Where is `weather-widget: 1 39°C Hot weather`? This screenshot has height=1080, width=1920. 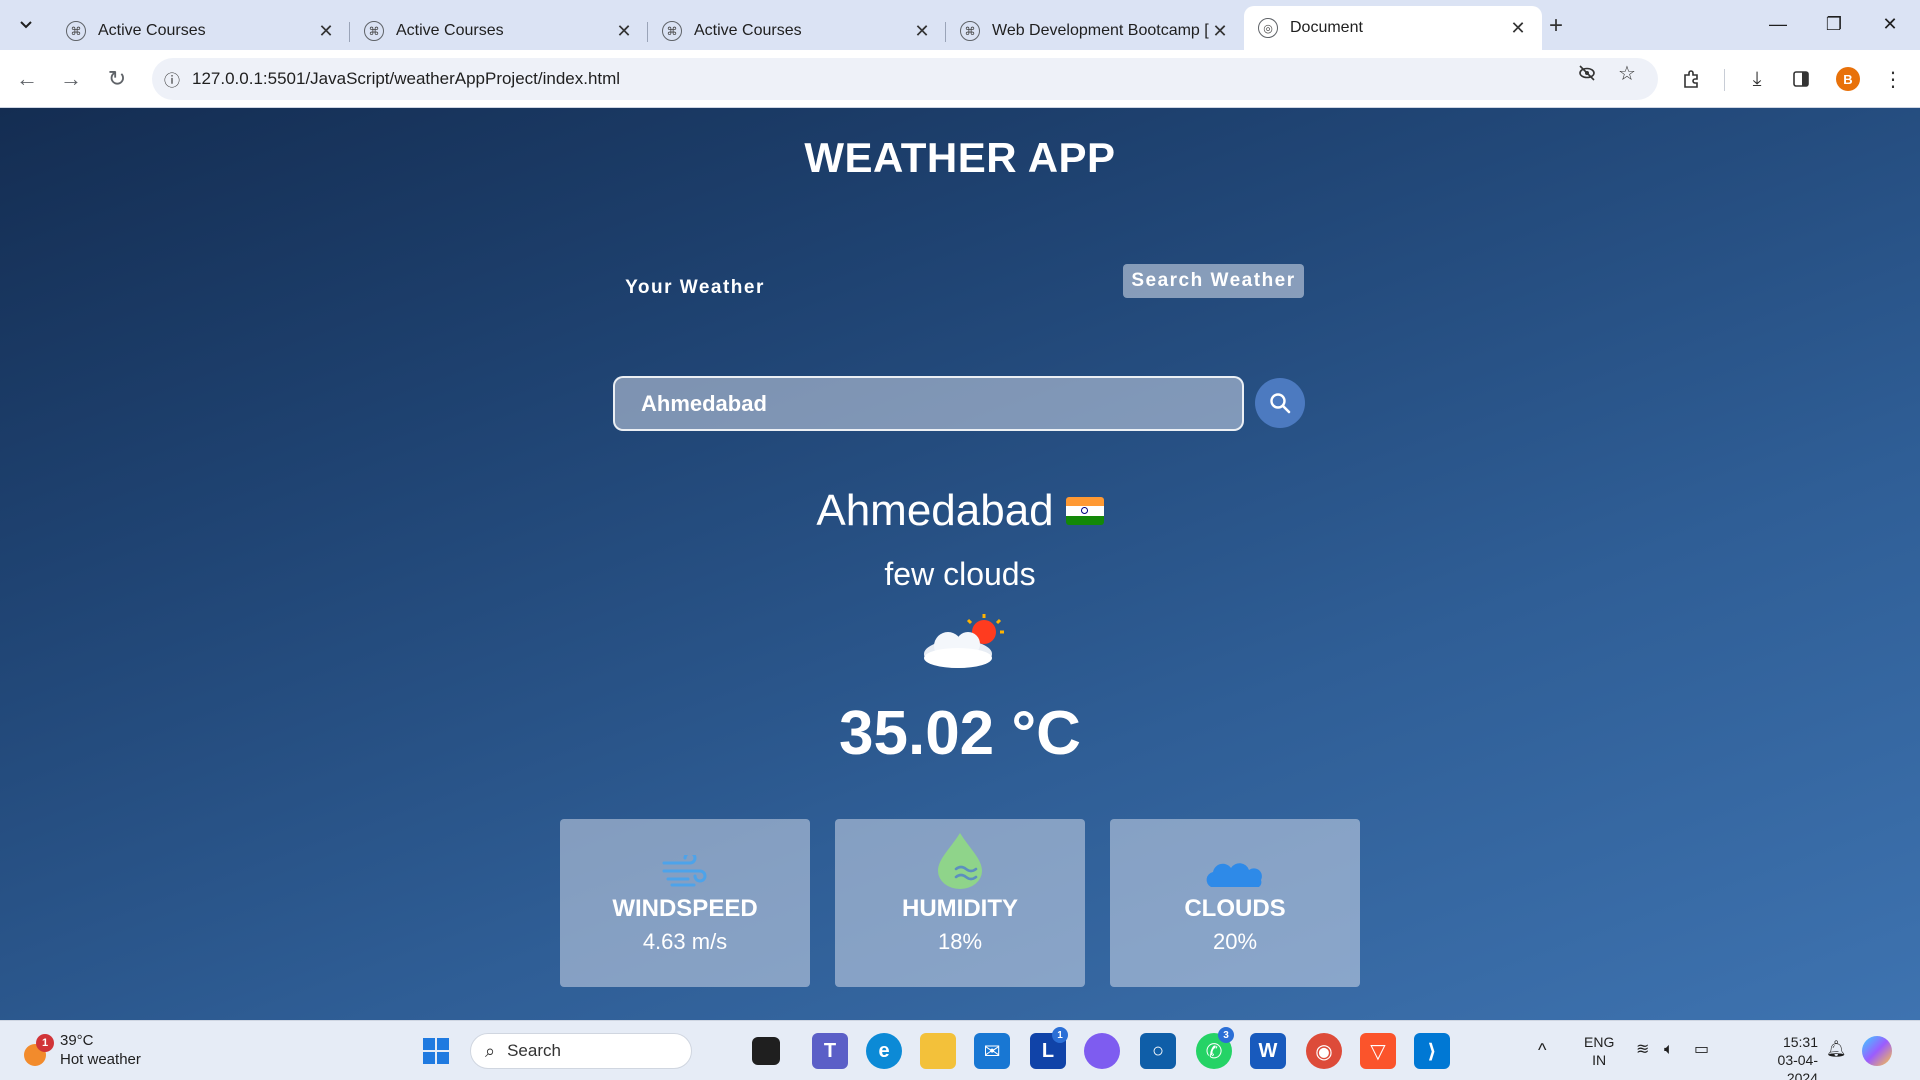
weather-widget: 1 39°C Hot weather is located at coordinates (81, 1050).